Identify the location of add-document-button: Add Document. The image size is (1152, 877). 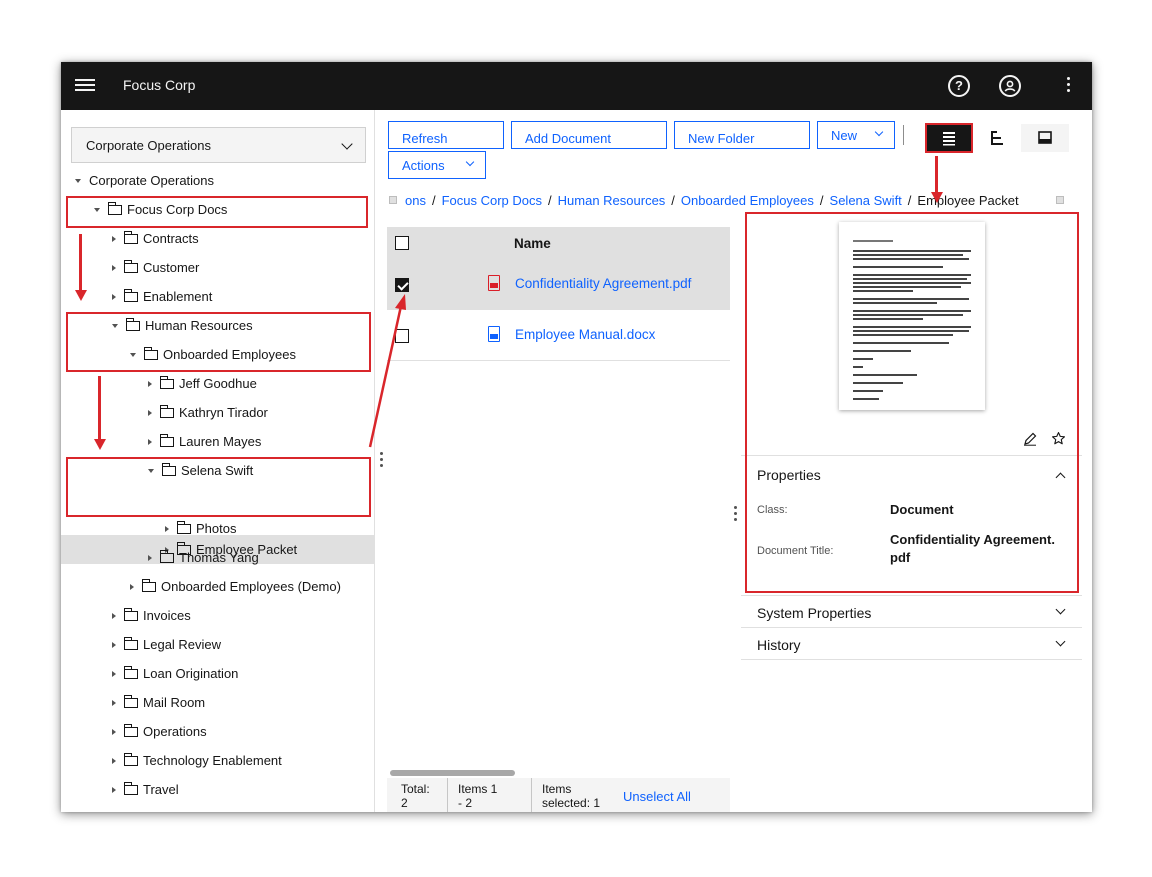
(589, 135).